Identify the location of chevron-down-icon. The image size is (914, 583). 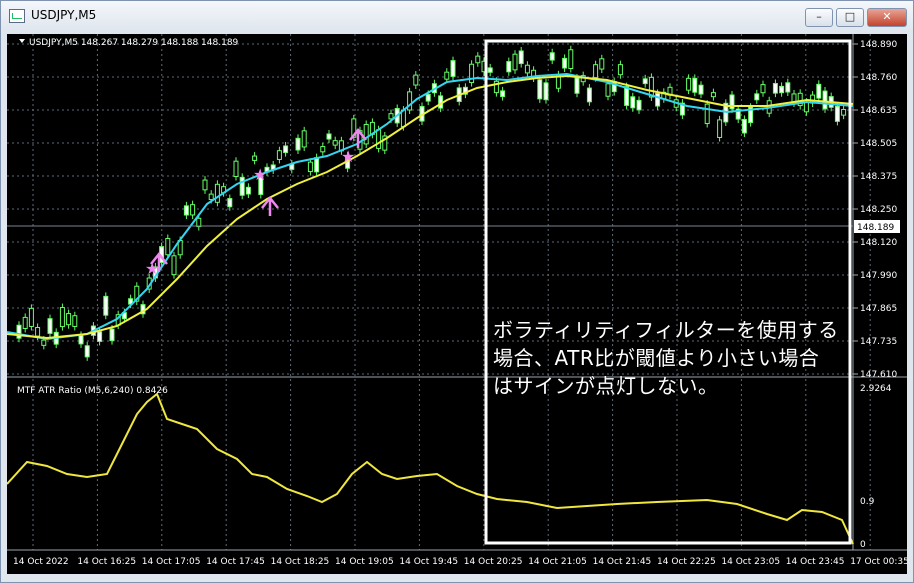
(22, 41).